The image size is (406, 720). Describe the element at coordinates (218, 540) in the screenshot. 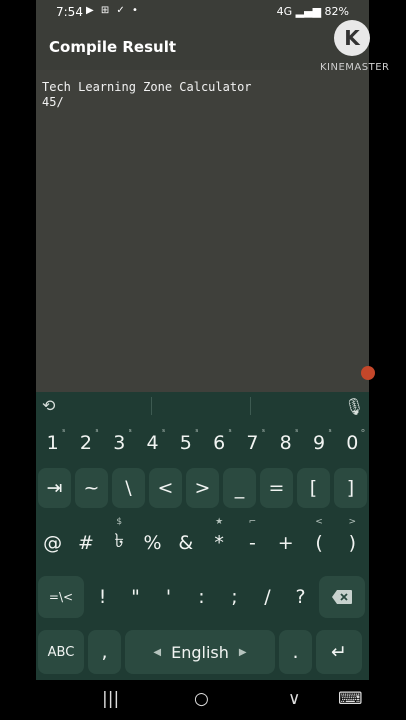

I see `key-asterisk: * ★` at that location.